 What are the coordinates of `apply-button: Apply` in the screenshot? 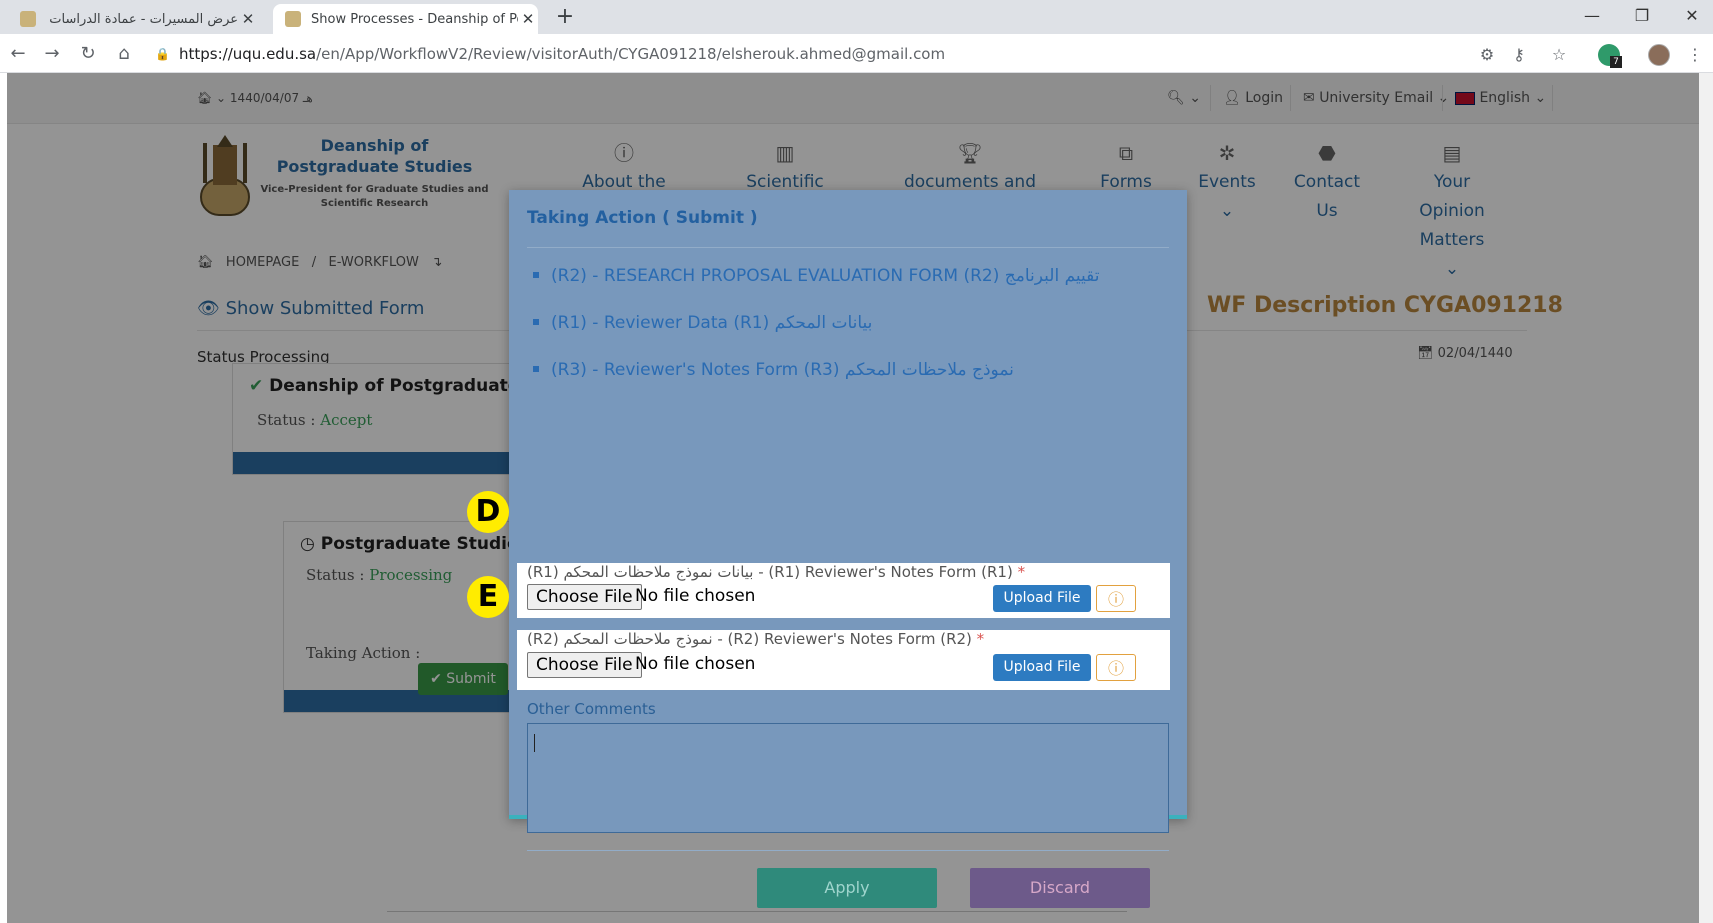 It's located at (847, 888).